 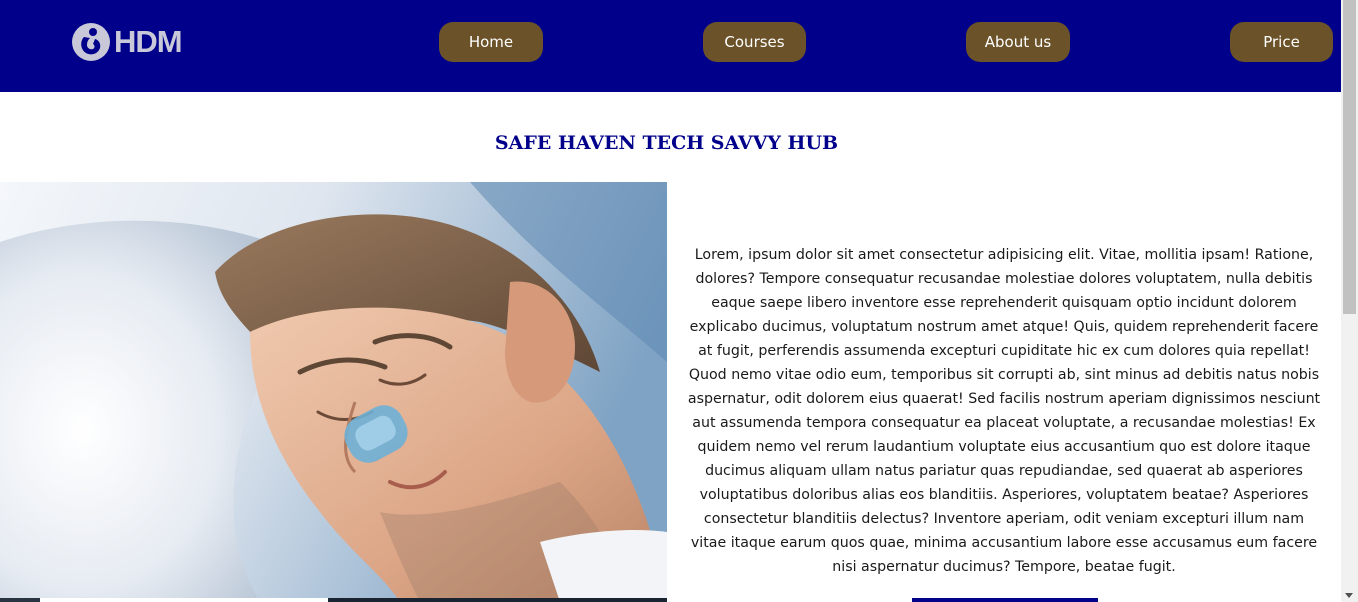 What do you see at coordinates (670, 600) in the screenshot?
I see `next-section-edge` at bounding box center [670, 600].